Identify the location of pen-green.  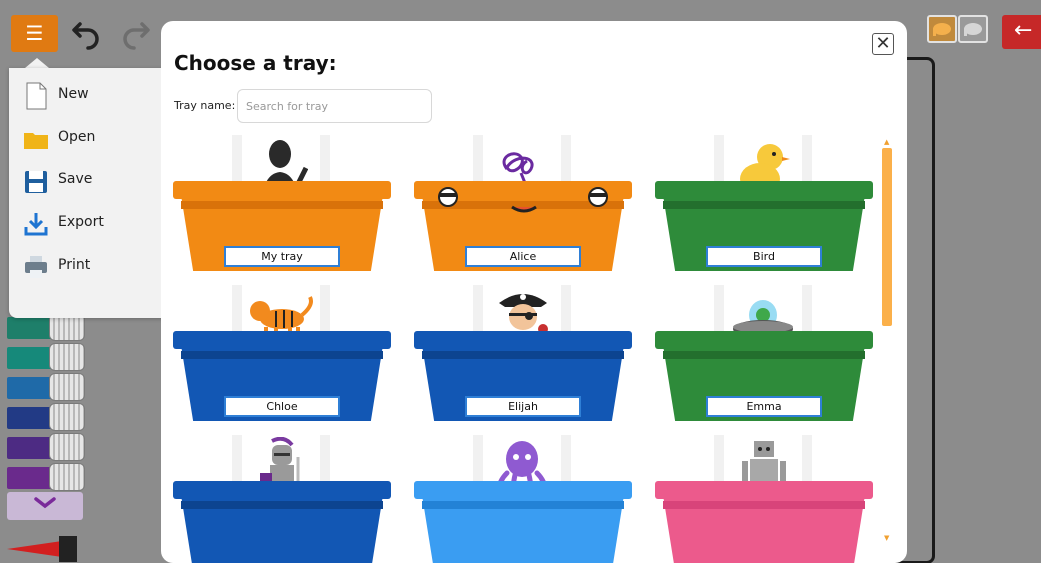
(46, 357).